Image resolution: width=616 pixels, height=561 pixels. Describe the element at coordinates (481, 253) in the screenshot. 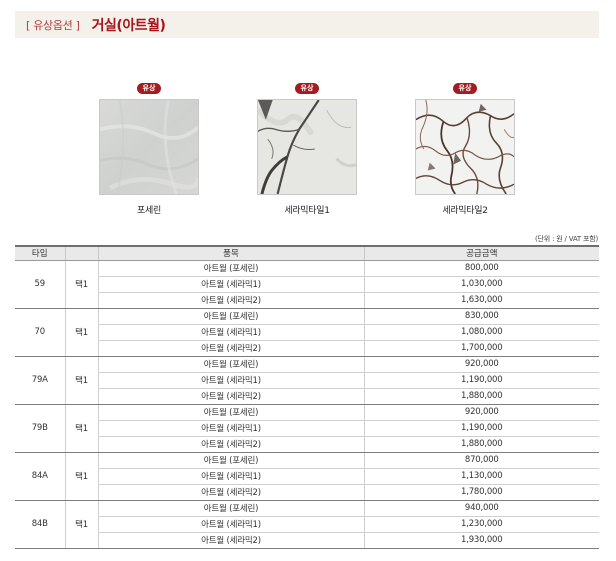

I see `column-header-price: 공급금액` at that location.